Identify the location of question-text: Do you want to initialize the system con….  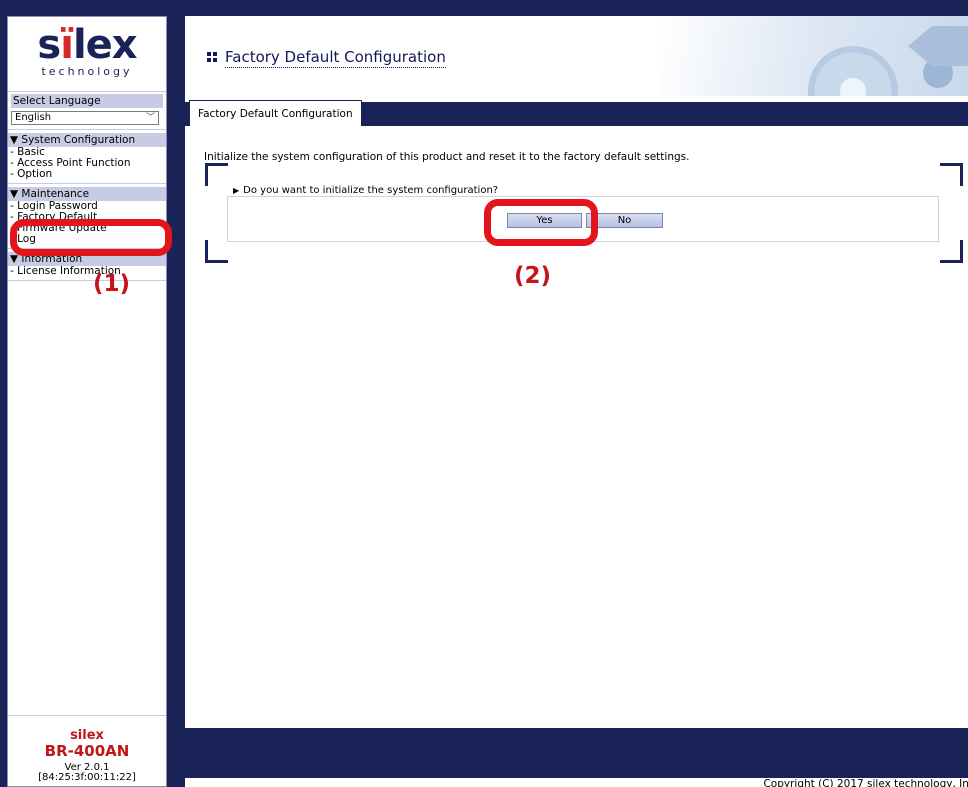
(371, 190).